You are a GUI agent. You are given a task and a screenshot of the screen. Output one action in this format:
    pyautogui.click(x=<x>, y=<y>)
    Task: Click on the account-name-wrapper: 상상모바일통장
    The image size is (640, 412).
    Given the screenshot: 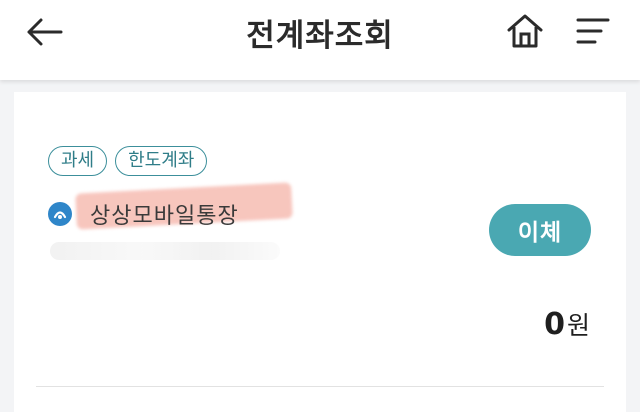 What is the action you would take?
    pyautogui.click(x=184, y=207)
    